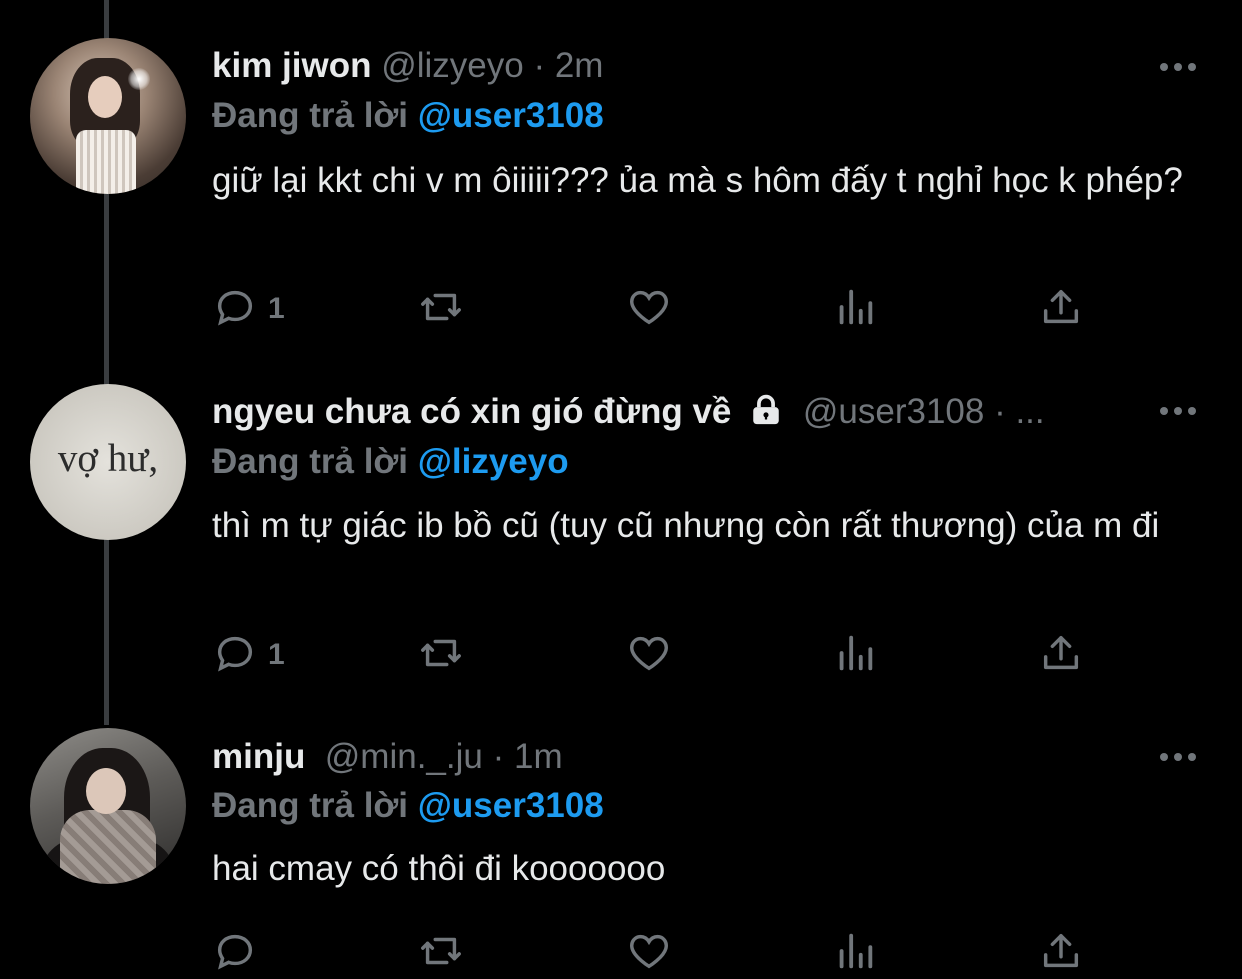  I want to click on lock-icon, so click(766, 414).